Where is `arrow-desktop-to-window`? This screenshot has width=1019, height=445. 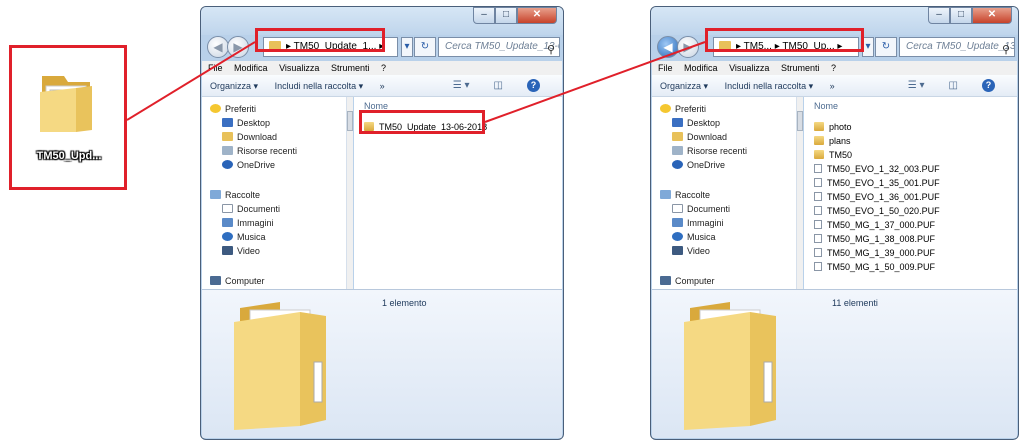
arrow-desktop-to-window is located at coordinates (191, 81).